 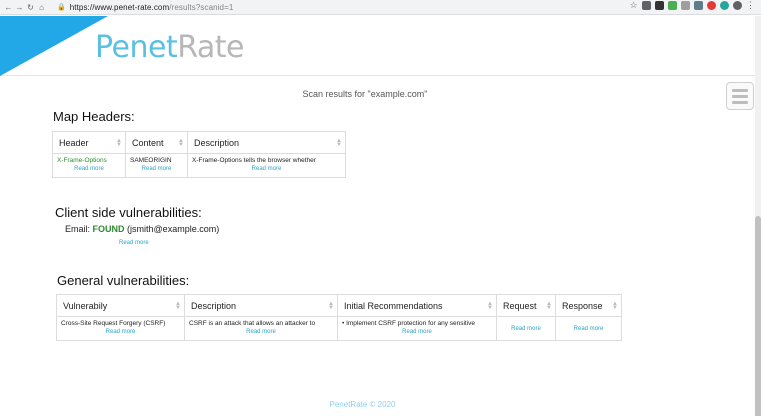 What do you see at coordinates (120, 305) in the screenshot?
I see `column-header: Vulnerabily ▲ ▼` at bounding box center [120, 305].